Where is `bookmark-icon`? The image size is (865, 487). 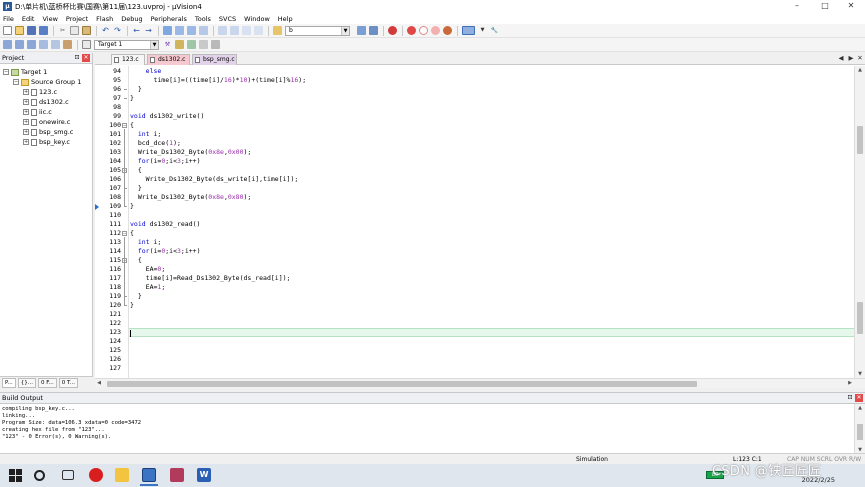 bookmark-icon is located at coordinates (167, 30).